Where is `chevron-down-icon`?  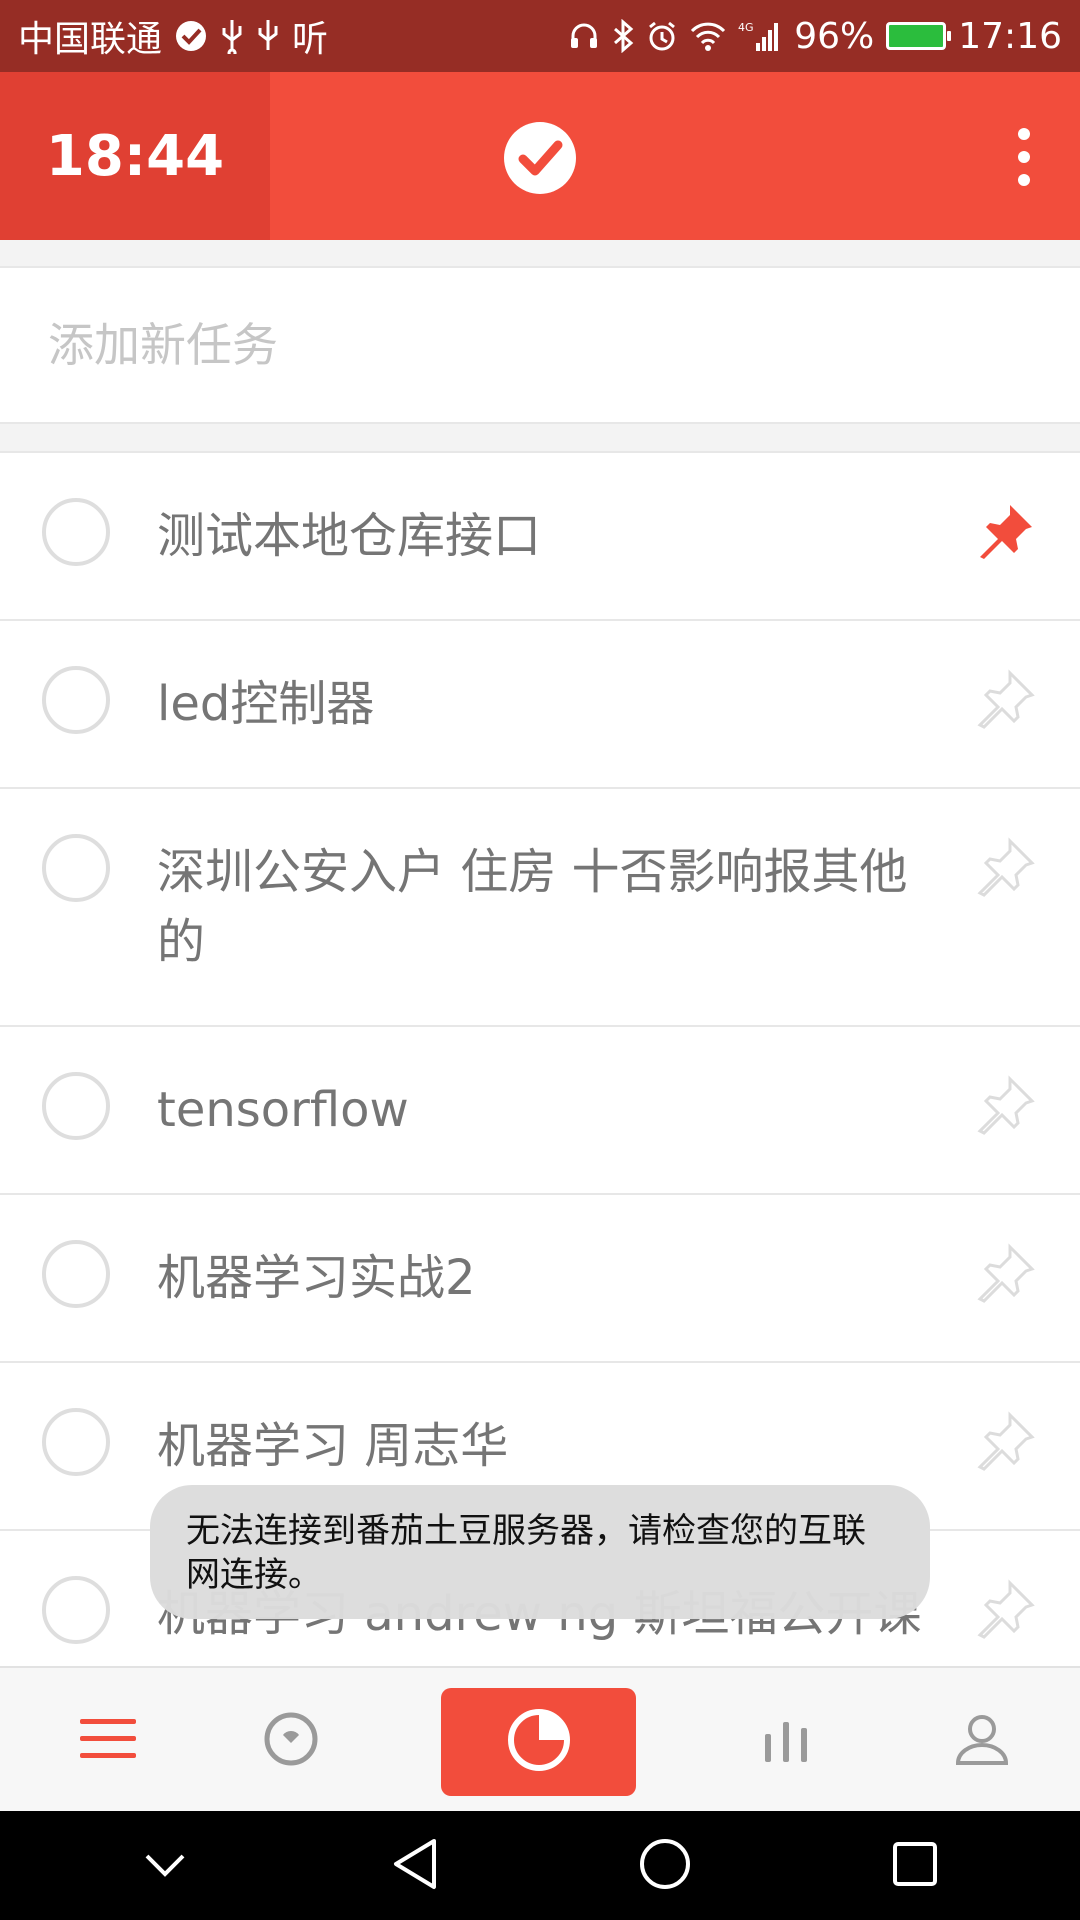 chevron-down-icon is located at coordinates (165, 1866).